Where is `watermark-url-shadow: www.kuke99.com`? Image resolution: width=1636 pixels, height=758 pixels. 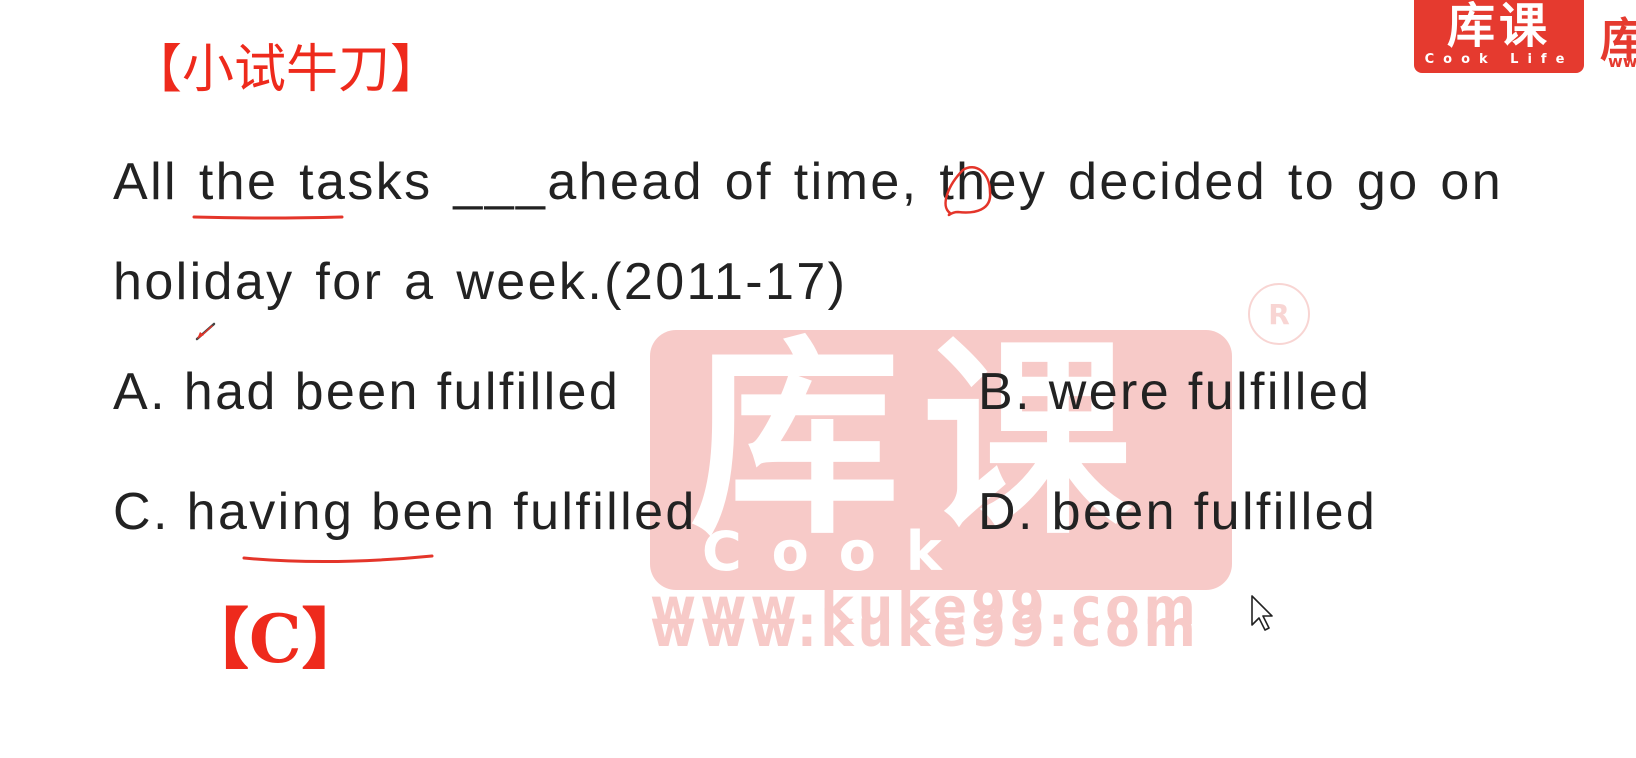
watermark-url-shadow: www.kuke99.com is located at coordinates (925, 629).